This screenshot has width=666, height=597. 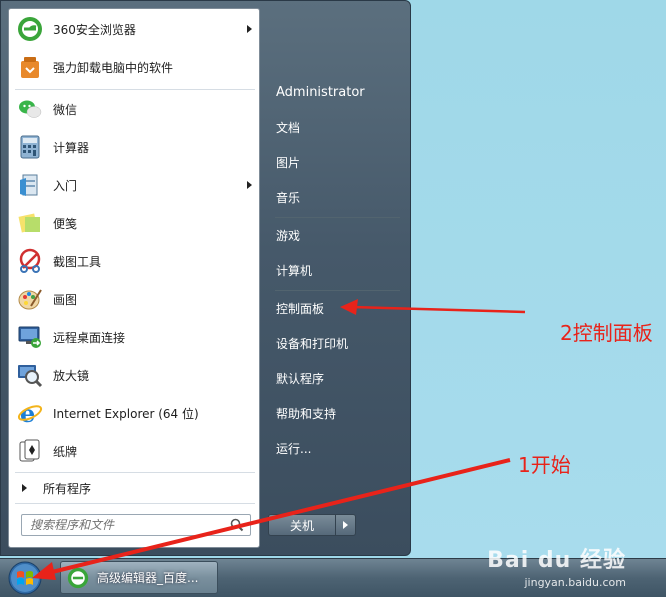 What do you see at coordinates (556, 560) in the screenshot?
I see `watermark-brand: Bai du 经验` at bounding box center [556, 560].